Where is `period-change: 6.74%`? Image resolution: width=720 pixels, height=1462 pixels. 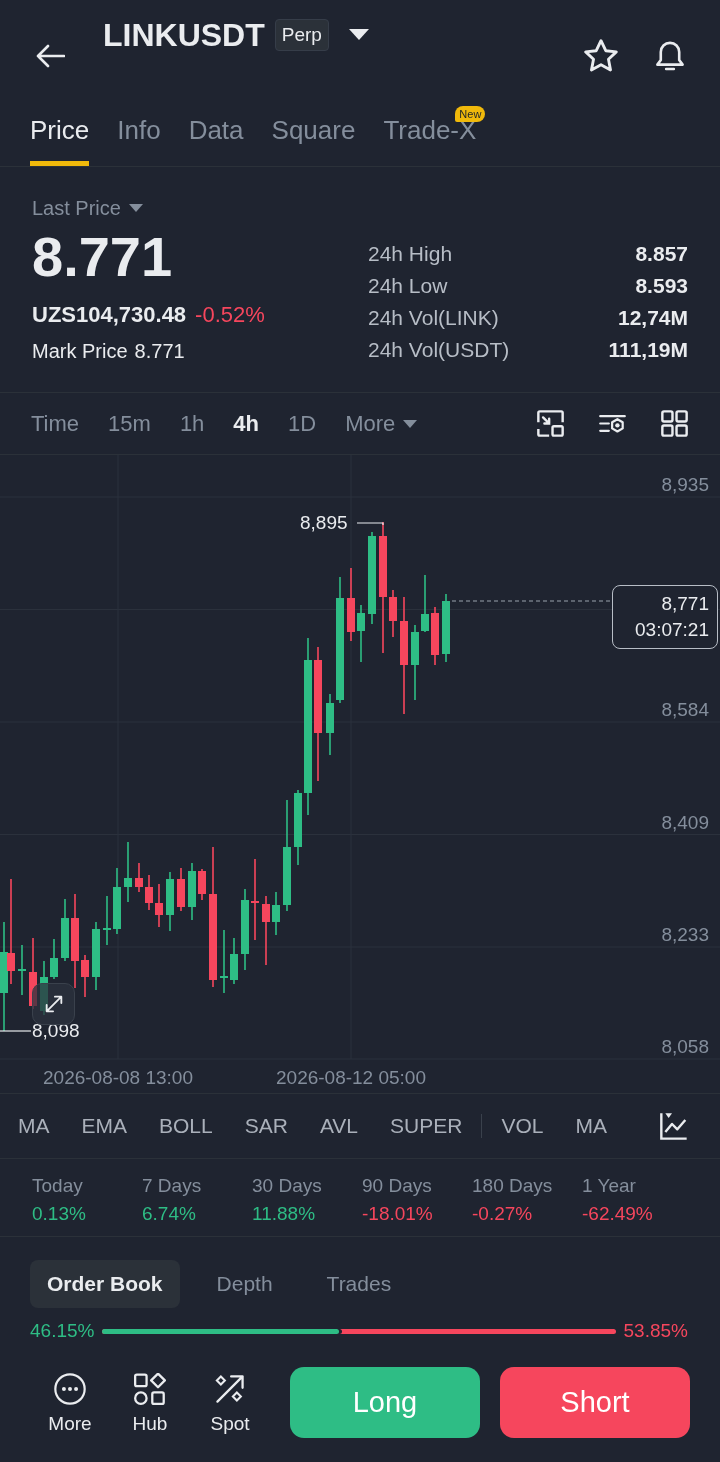
period-change: 6.74% is located at coordinates (169, 1214).